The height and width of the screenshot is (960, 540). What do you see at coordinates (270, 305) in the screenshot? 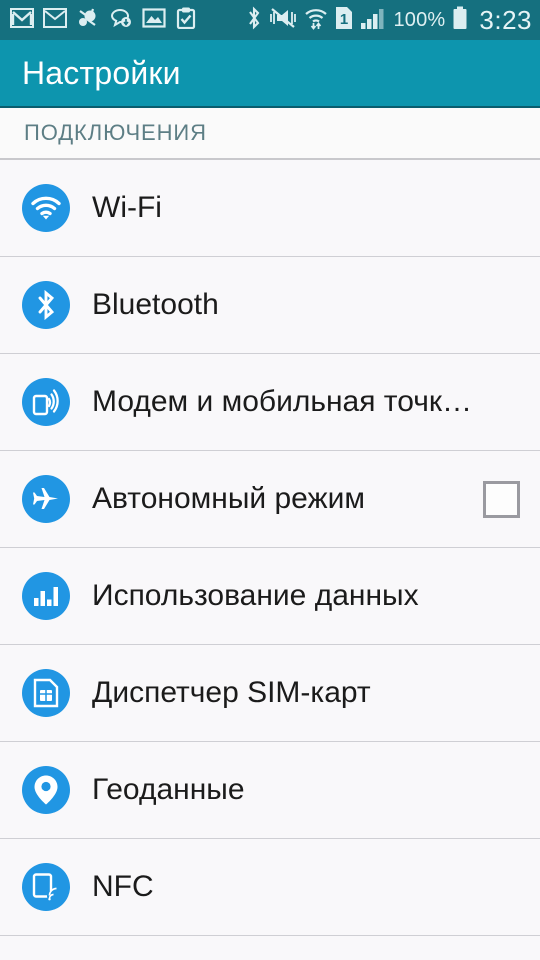
I see `settings-row: Bluetooth` at bounding box center [270, 305].